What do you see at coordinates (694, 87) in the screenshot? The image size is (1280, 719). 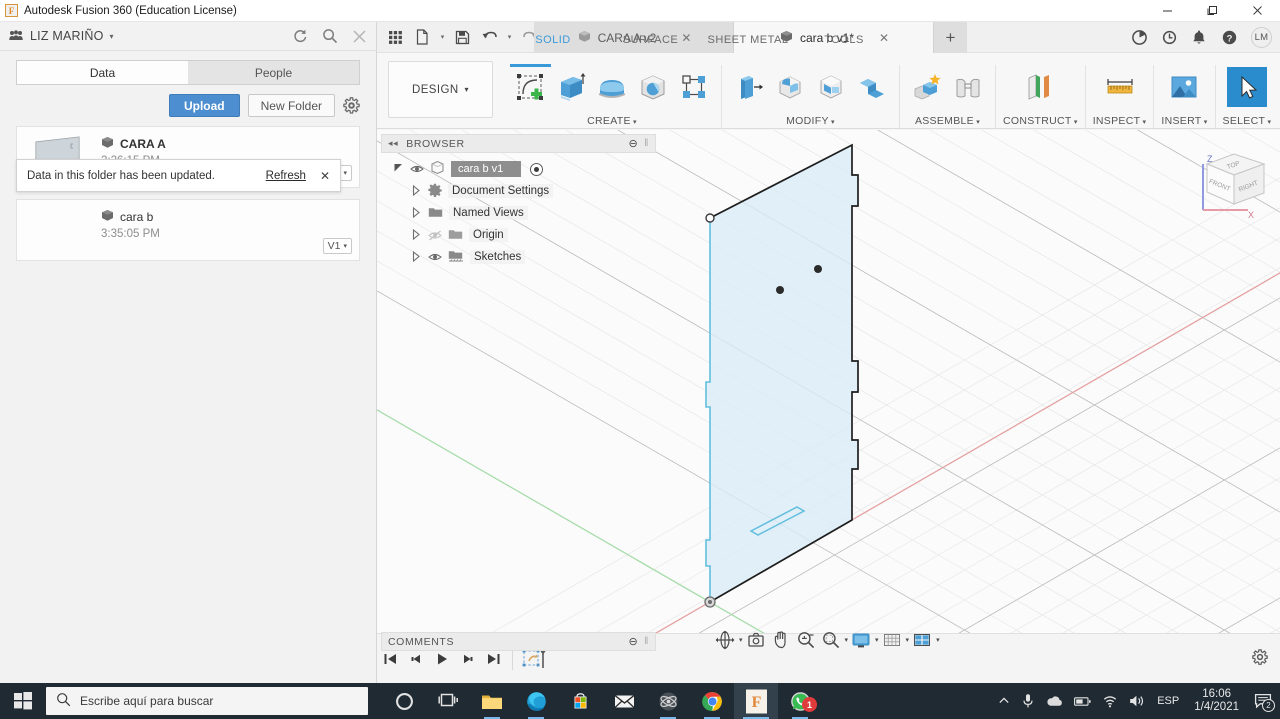 I see `pattern-icon` at bounding box center [694, 87].